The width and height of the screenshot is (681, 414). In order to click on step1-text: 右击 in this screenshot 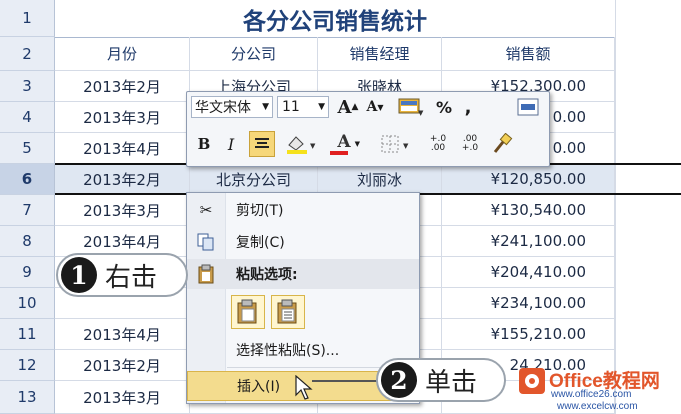, I will do `click(131, 277)`.